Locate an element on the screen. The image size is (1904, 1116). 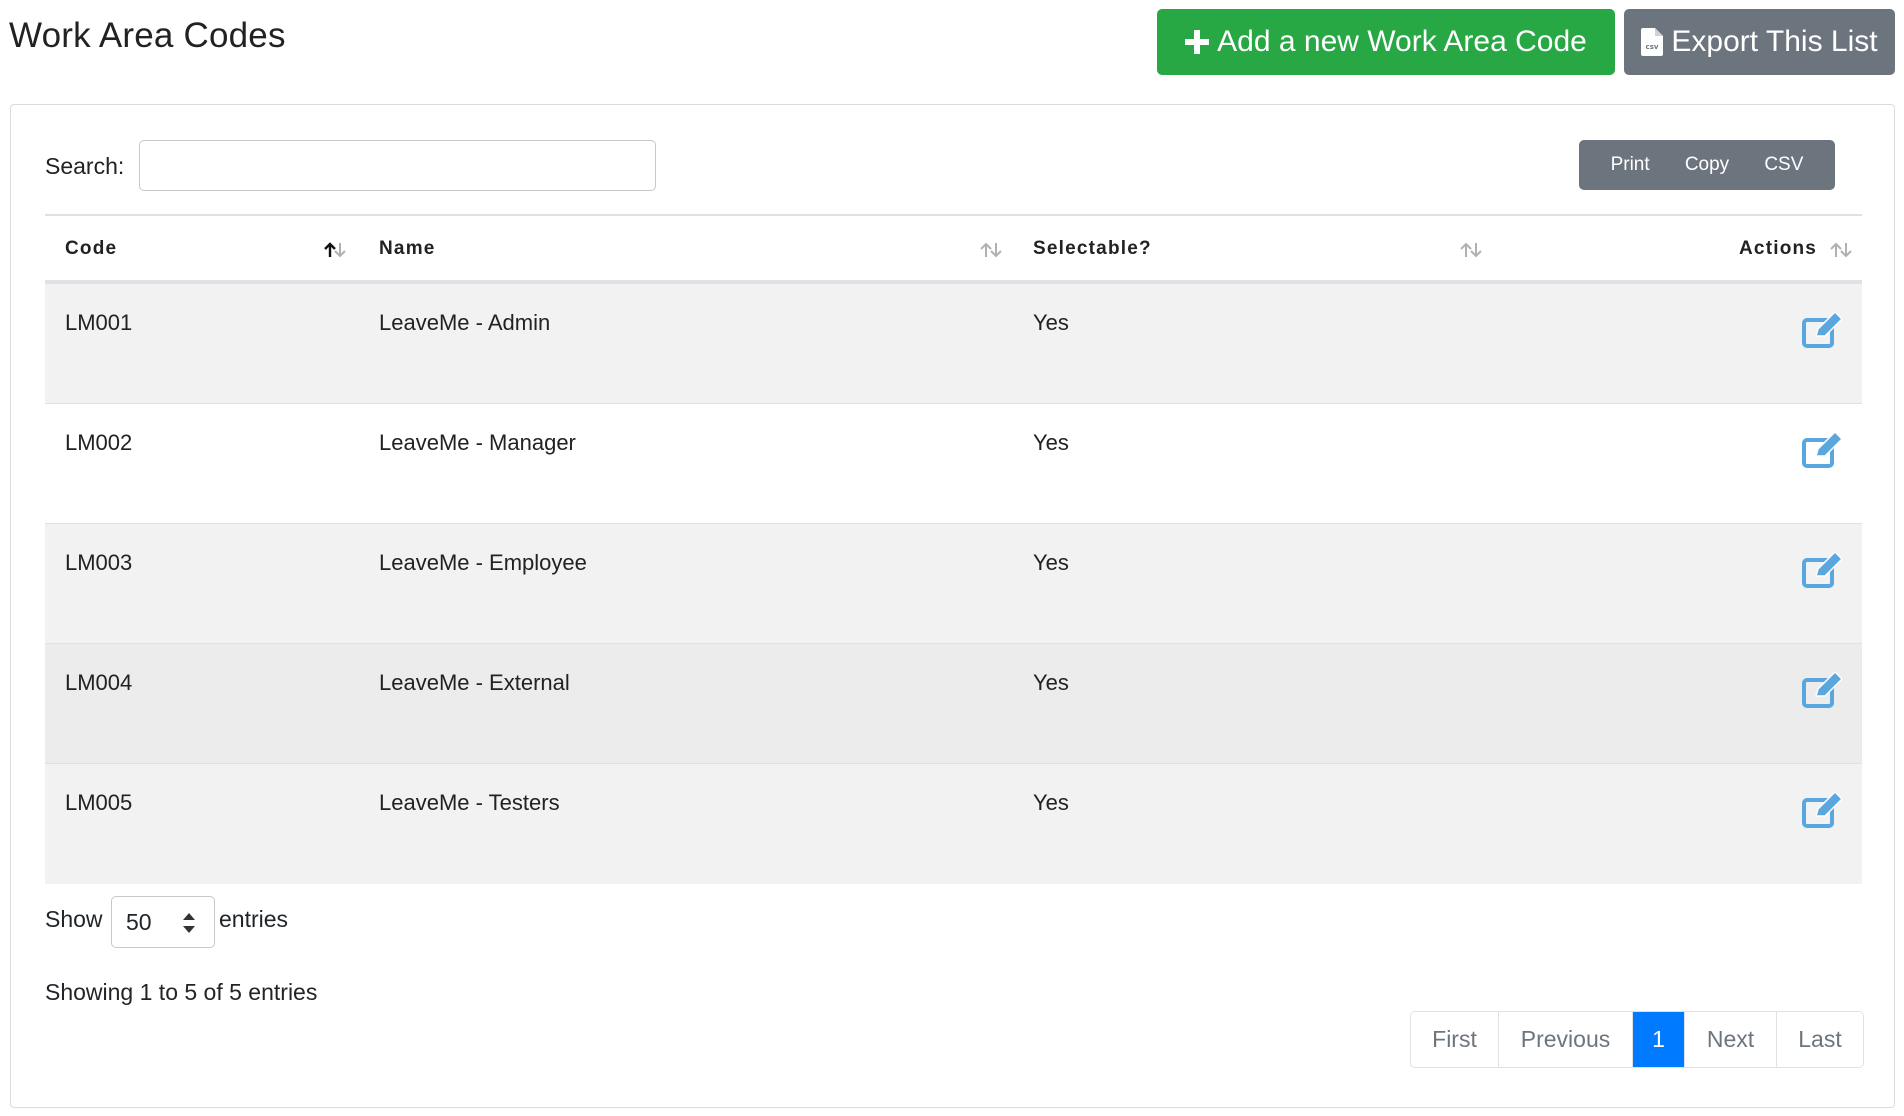
add-work-area-code-button: Add a new Work Area Code is located at coordinates (1386, 42).